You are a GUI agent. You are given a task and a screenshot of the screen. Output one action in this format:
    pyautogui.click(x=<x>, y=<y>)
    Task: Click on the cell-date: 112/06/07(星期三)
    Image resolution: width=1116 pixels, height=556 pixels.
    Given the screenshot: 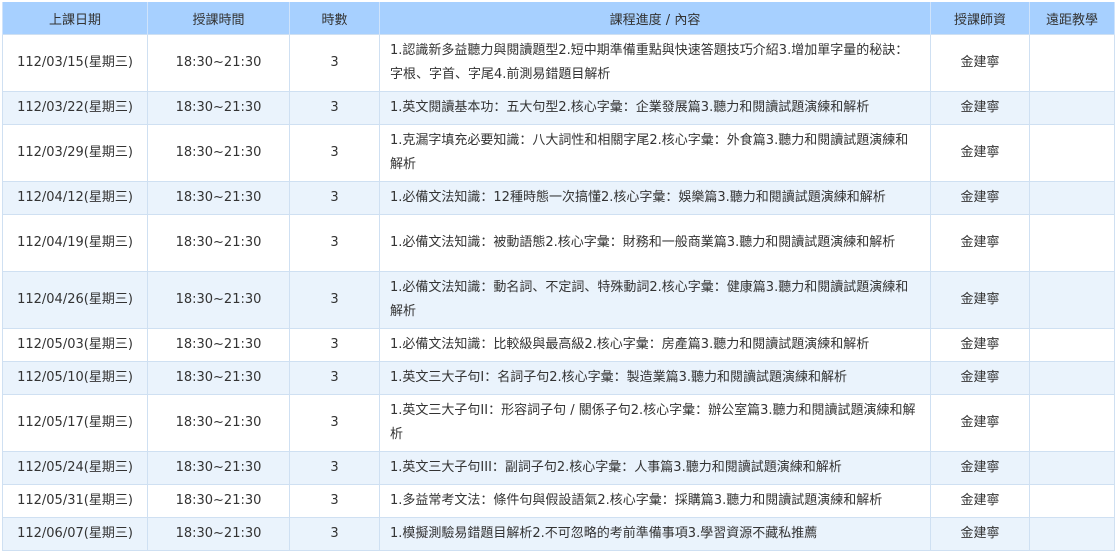 What is the action you would take?
    pyautogui.click(x=75, y=534)
    